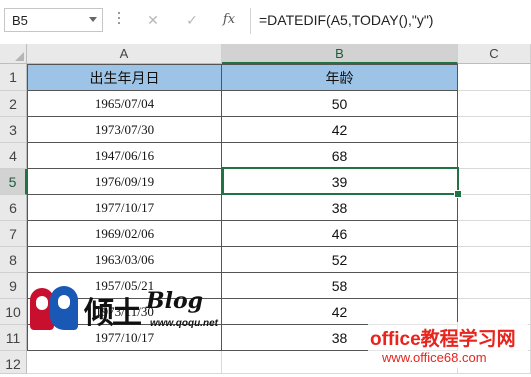 The width and height of the screenshot is (531, 377). Describe the element at coordinates (340, 208) in the screenshot. I see `cell-b6: 38` at that location.